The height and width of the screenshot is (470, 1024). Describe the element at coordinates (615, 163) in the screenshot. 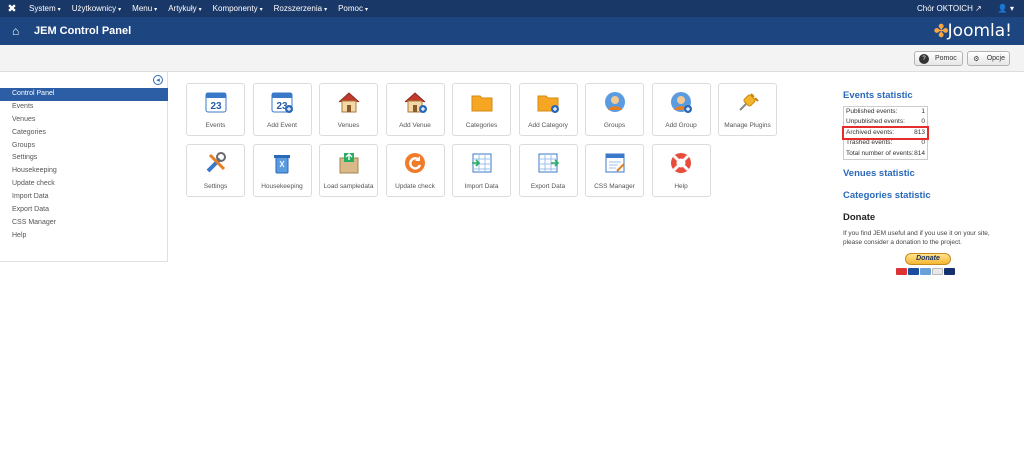

I see `css-edit-icon` at that location.